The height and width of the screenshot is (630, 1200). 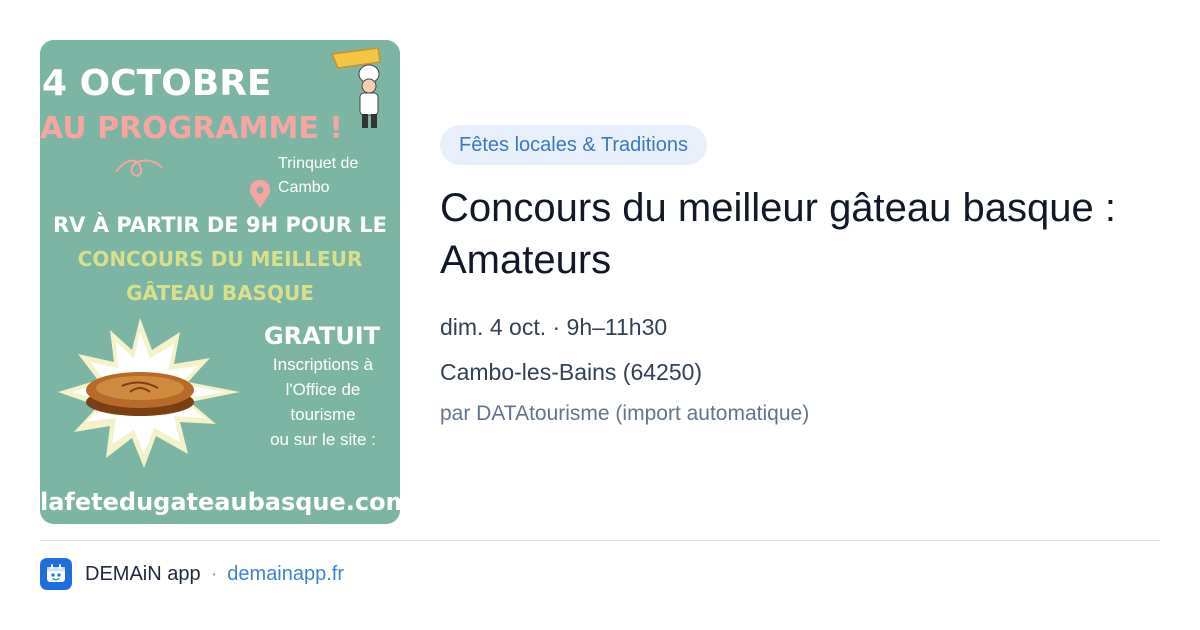 I want to click on event-location: Cambo-les-Bains (64250), so click(x=571, y=372).